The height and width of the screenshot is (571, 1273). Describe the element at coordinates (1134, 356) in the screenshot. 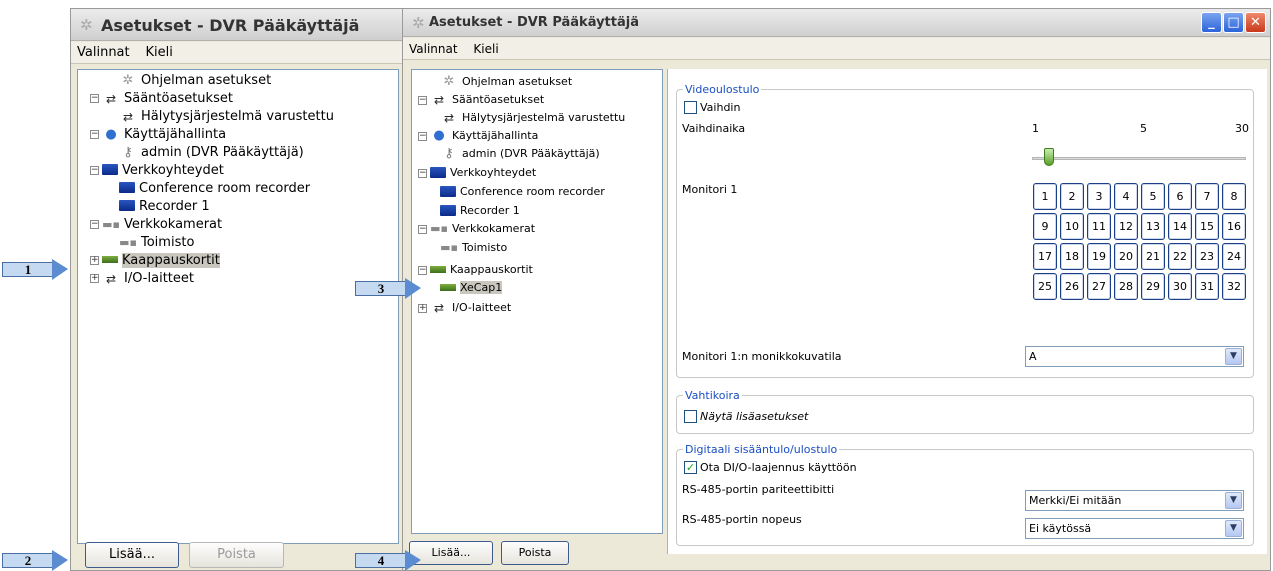

I see `multiview-dropdown: A ▼` at that location.